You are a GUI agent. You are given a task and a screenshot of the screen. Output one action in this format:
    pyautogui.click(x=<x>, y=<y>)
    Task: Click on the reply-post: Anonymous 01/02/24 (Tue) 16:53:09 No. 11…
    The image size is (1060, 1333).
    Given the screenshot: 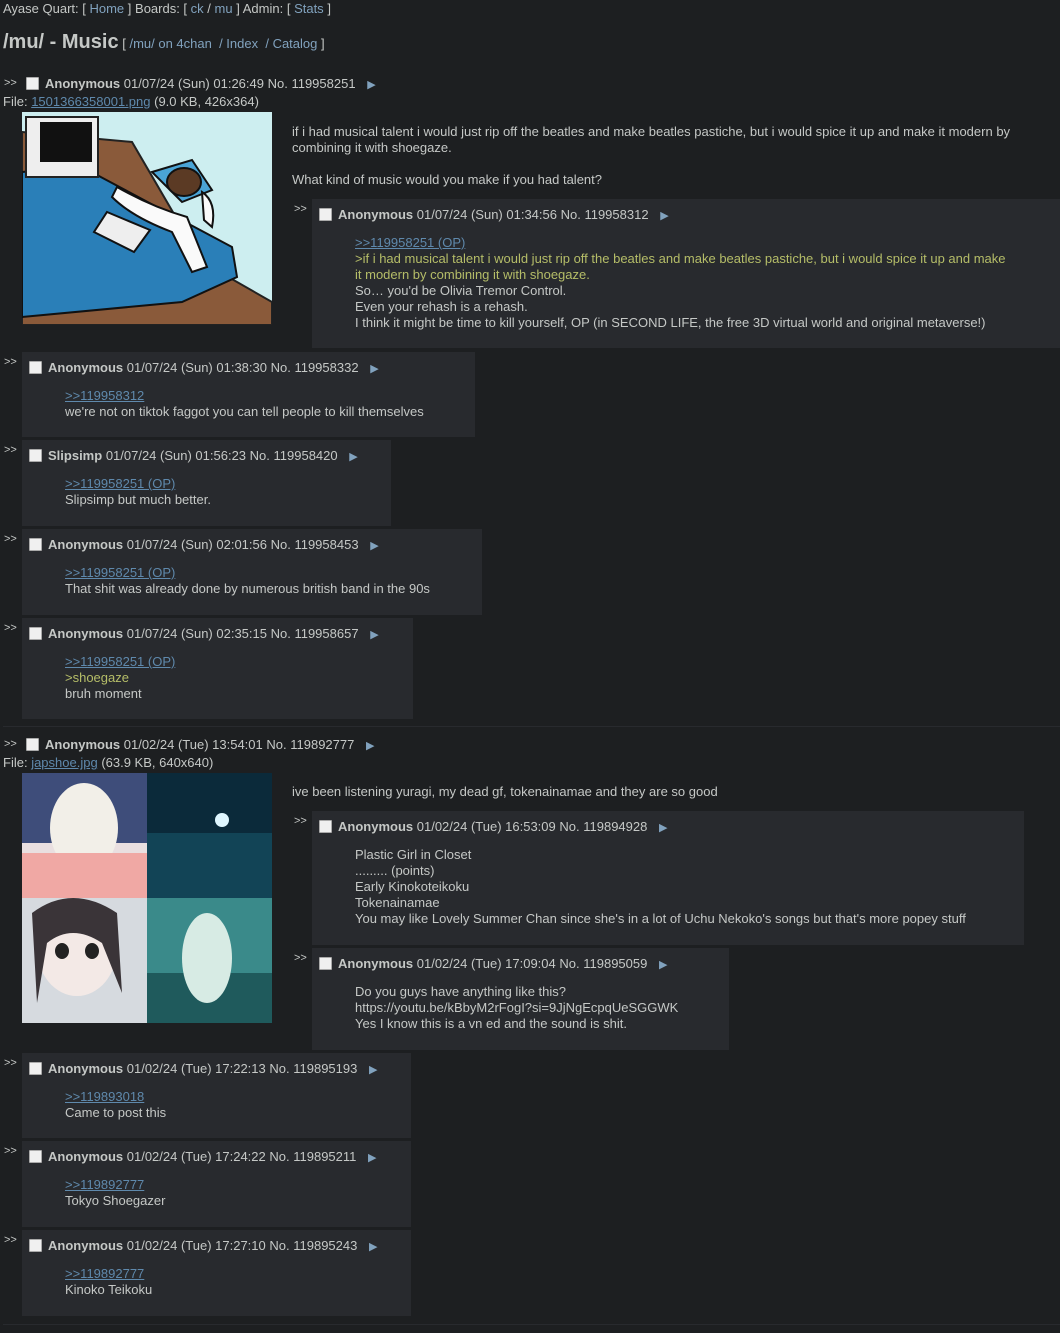 What is the action you would take?
    pyautogui.click(x=668, y=878)
    